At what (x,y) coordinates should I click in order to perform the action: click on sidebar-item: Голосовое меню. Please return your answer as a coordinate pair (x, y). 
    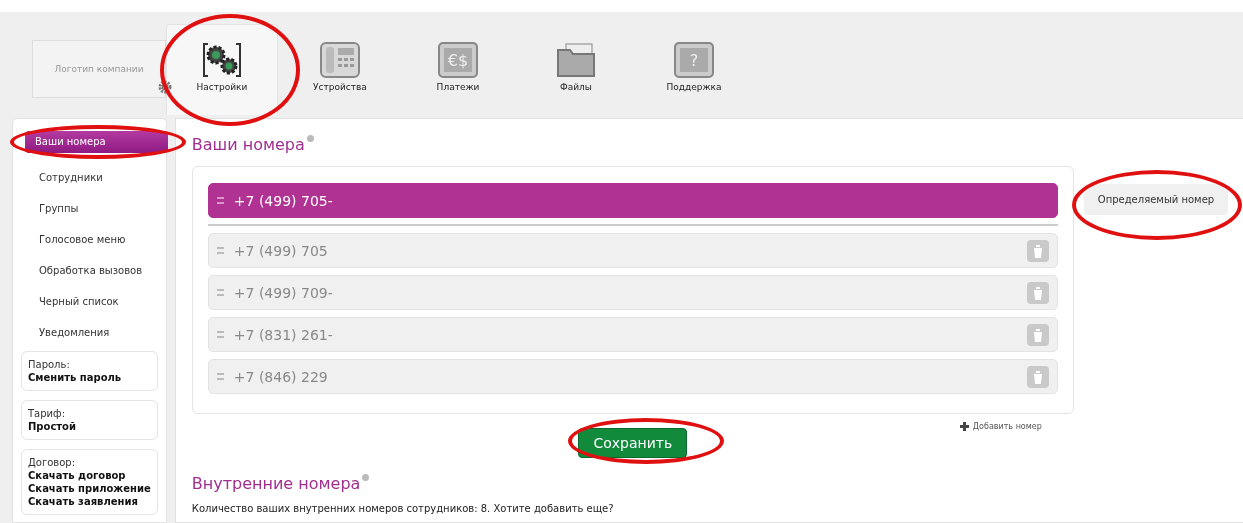
    Looking at the image, I should click on (91, 239).